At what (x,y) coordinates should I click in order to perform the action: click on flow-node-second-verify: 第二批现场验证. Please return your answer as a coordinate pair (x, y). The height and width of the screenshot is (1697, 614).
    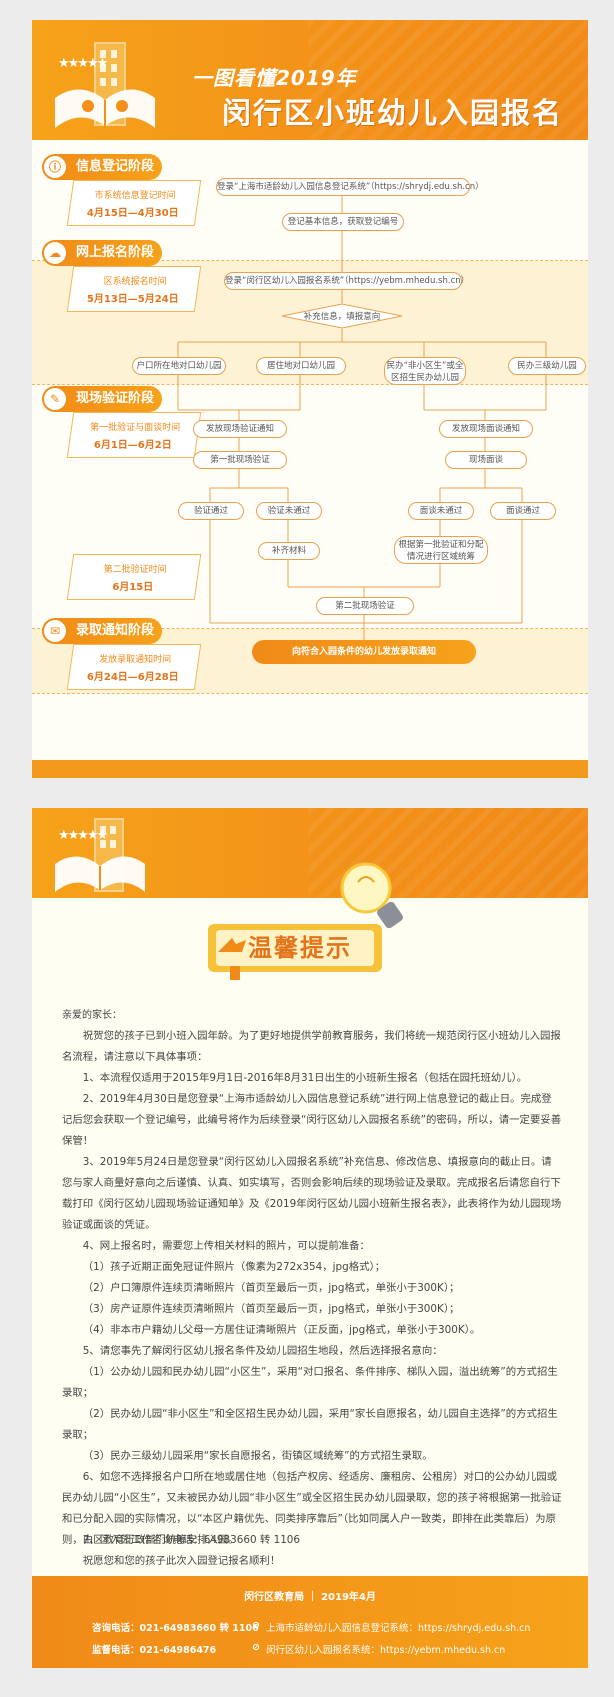
    Looking at the image, I should click on (365, 606).